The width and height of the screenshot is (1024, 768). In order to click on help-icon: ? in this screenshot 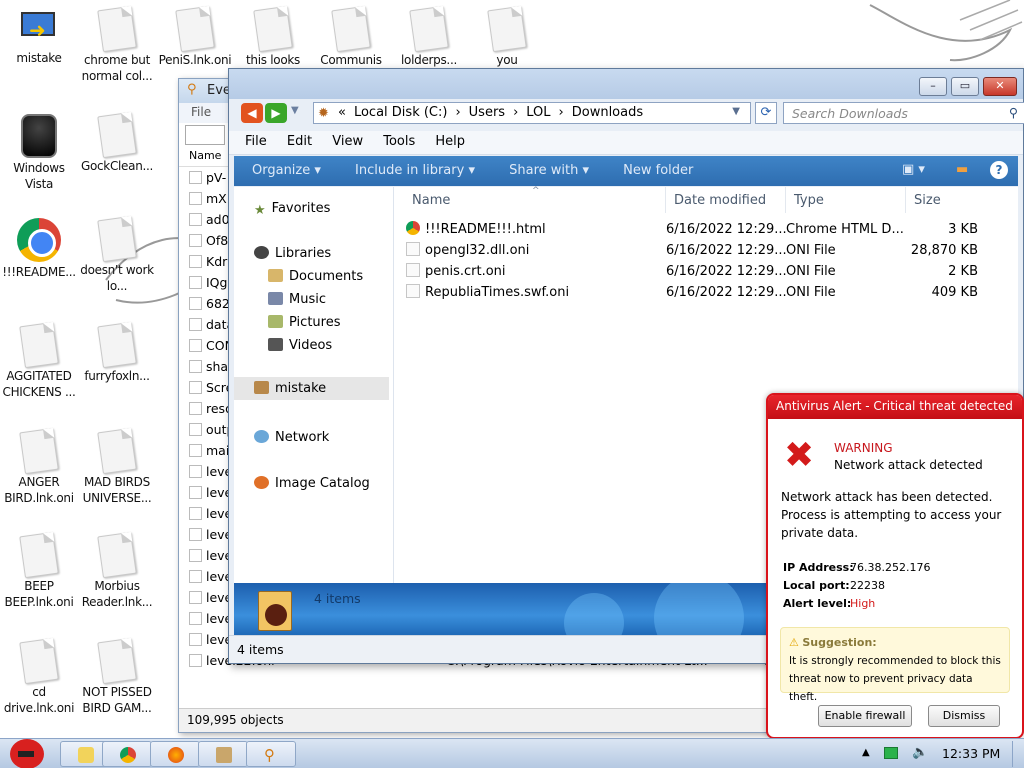, I will do `click(999, 170)`.